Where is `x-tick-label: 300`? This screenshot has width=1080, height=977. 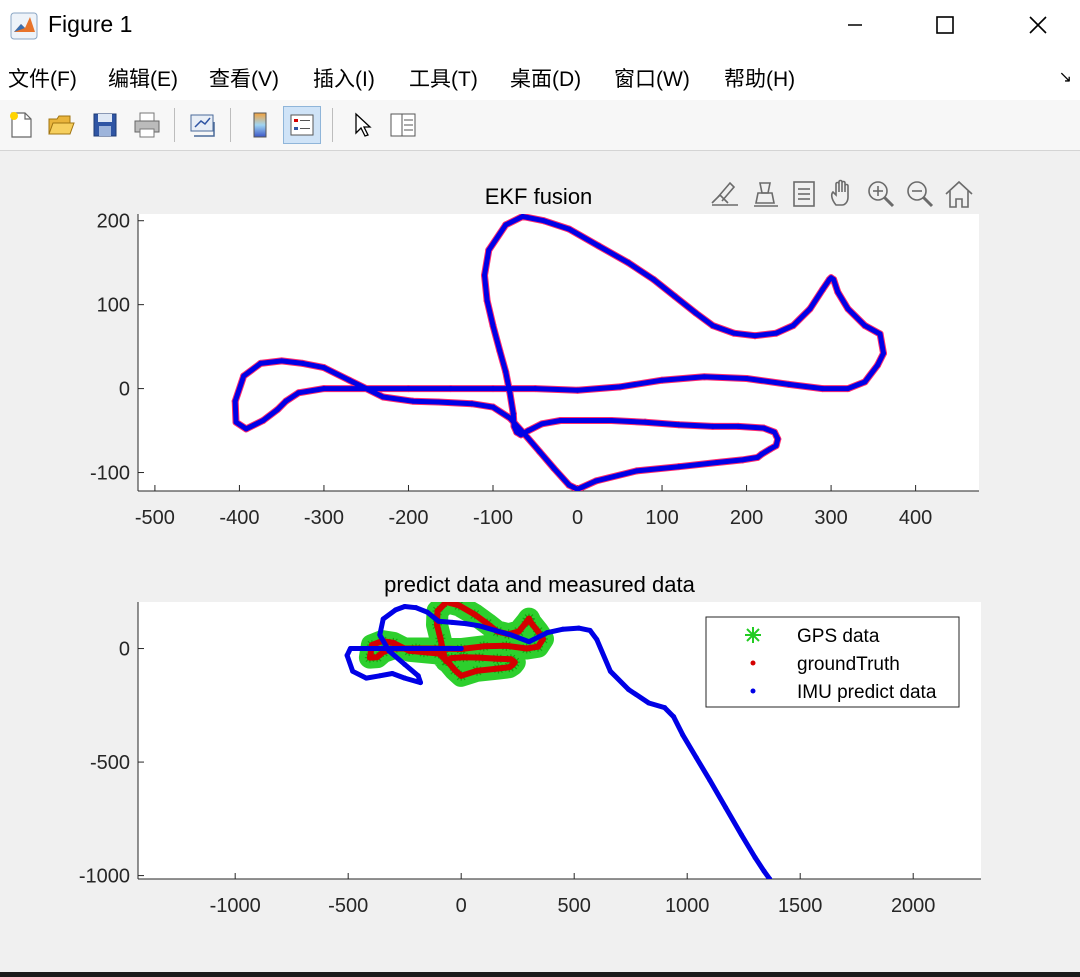
x-tick-label: 300 is located at coordinates (830, 518).